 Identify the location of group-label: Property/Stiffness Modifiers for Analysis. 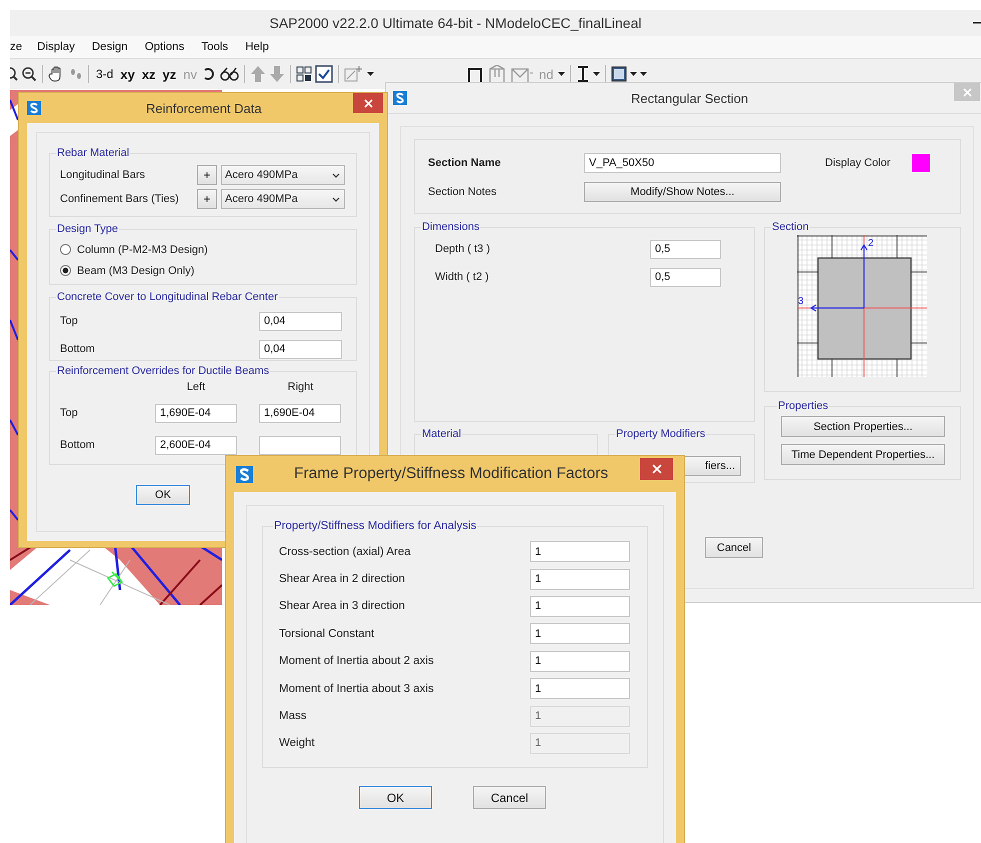
(375, 526).